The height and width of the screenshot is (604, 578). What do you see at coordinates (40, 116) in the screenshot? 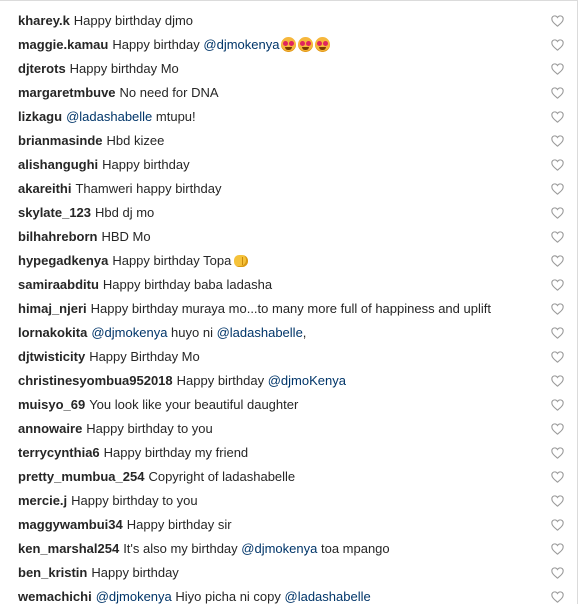
I see `comment-username: lizkagu` at bounding box center [40, 116].